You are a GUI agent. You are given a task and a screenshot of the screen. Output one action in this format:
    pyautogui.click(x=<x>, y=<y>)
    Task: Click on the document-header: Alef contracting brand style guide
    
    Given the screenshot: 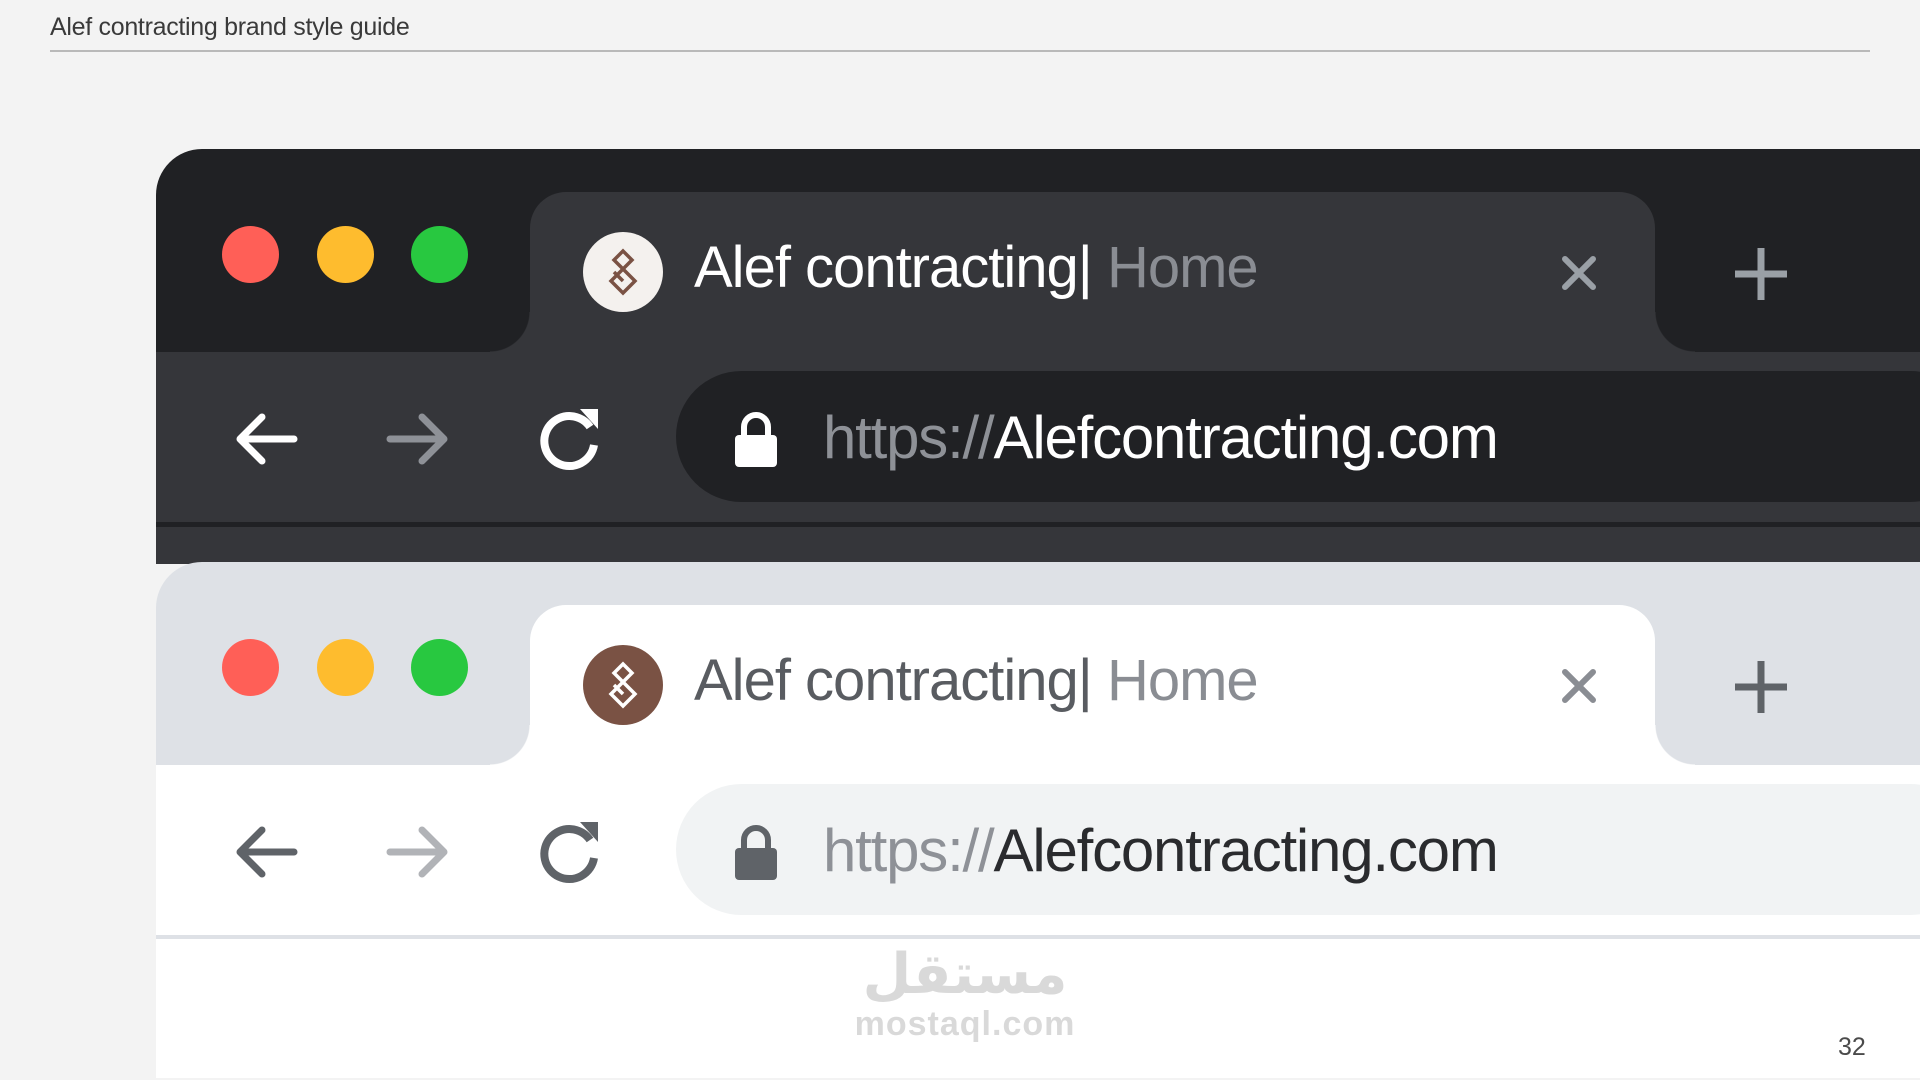 What is the action you would take?
    pyautogui.click(x=960, y=31)
    